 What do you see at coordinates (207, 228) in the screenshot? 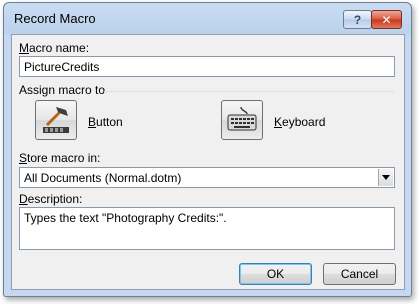
I see `description-textarea: Types the text "Photography Credits:".` at bounding box center [207, 228].